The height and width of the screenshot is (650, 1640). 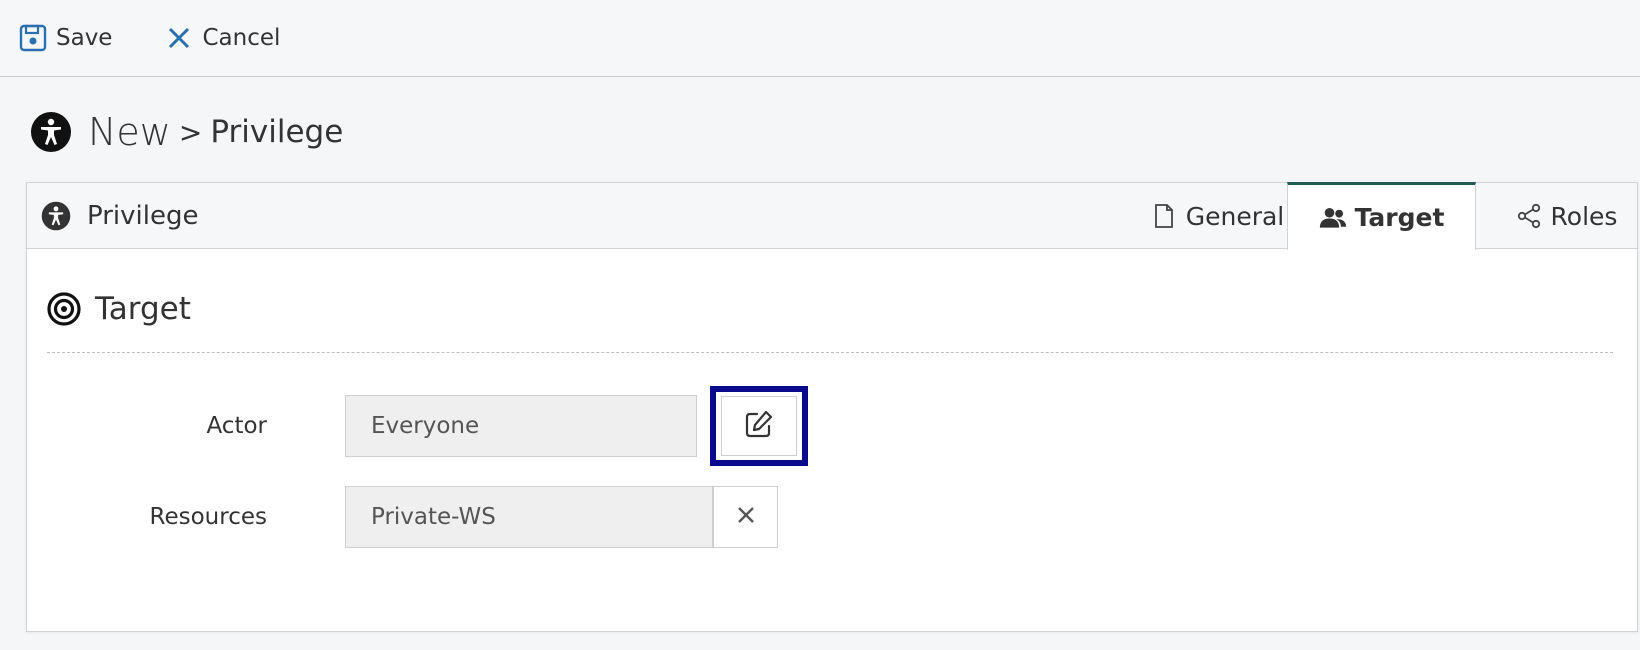 What do you see at coordinates (1399, 217) in the screenshot?
I see `tab-target-label: Target` at bounding box center [1399, 217].